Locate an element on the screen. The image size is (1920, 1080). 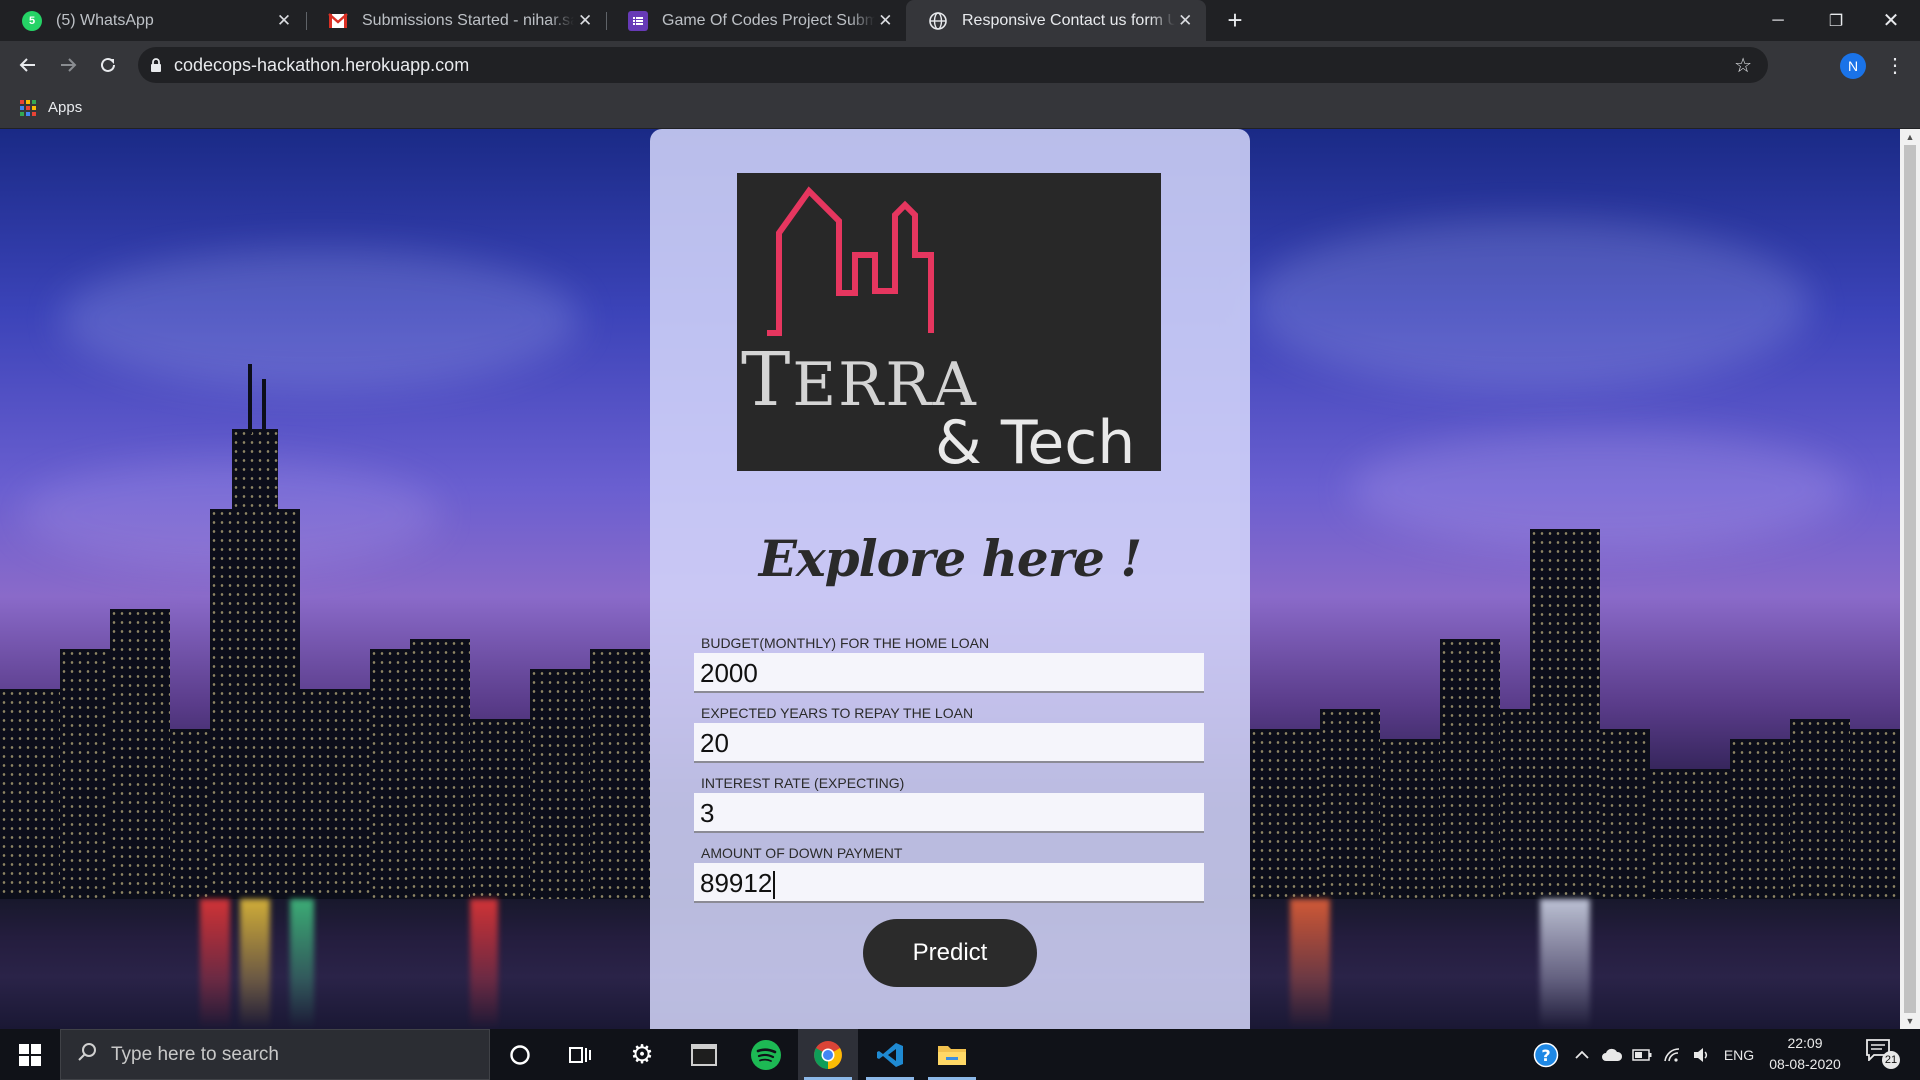
explore-headline: Explore here ! is located at coordinates (950, 558).